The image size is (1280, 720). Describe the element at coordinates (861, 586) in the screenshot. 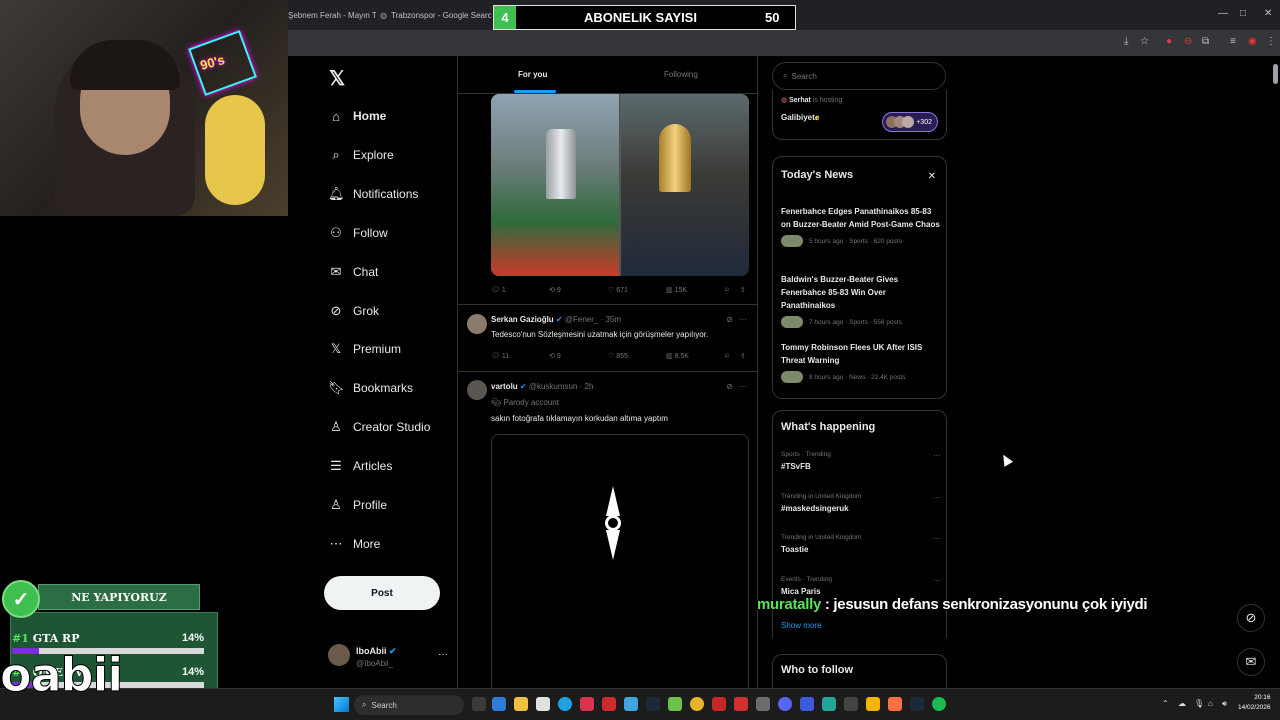

I see `trend-item: Events · Trending Mica Paris ···` at that location.